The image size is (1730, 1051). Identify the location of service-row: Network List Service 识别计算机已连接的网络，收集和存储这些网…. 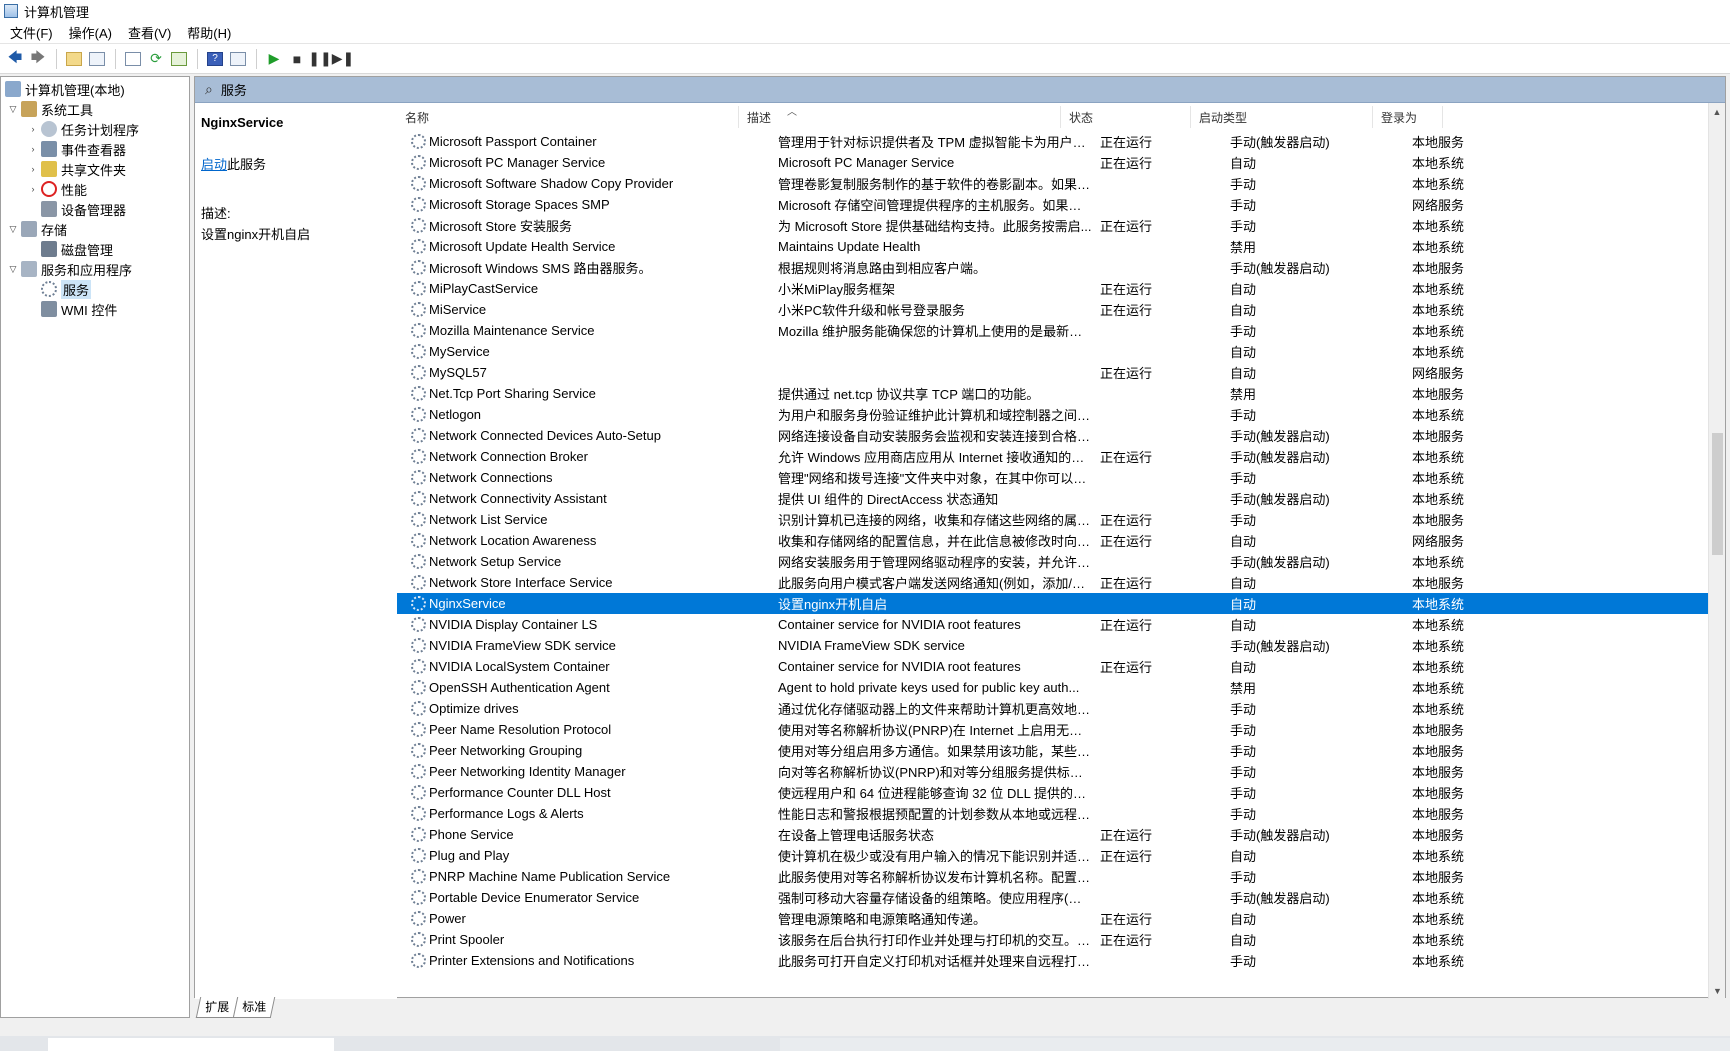
(1060, 519).